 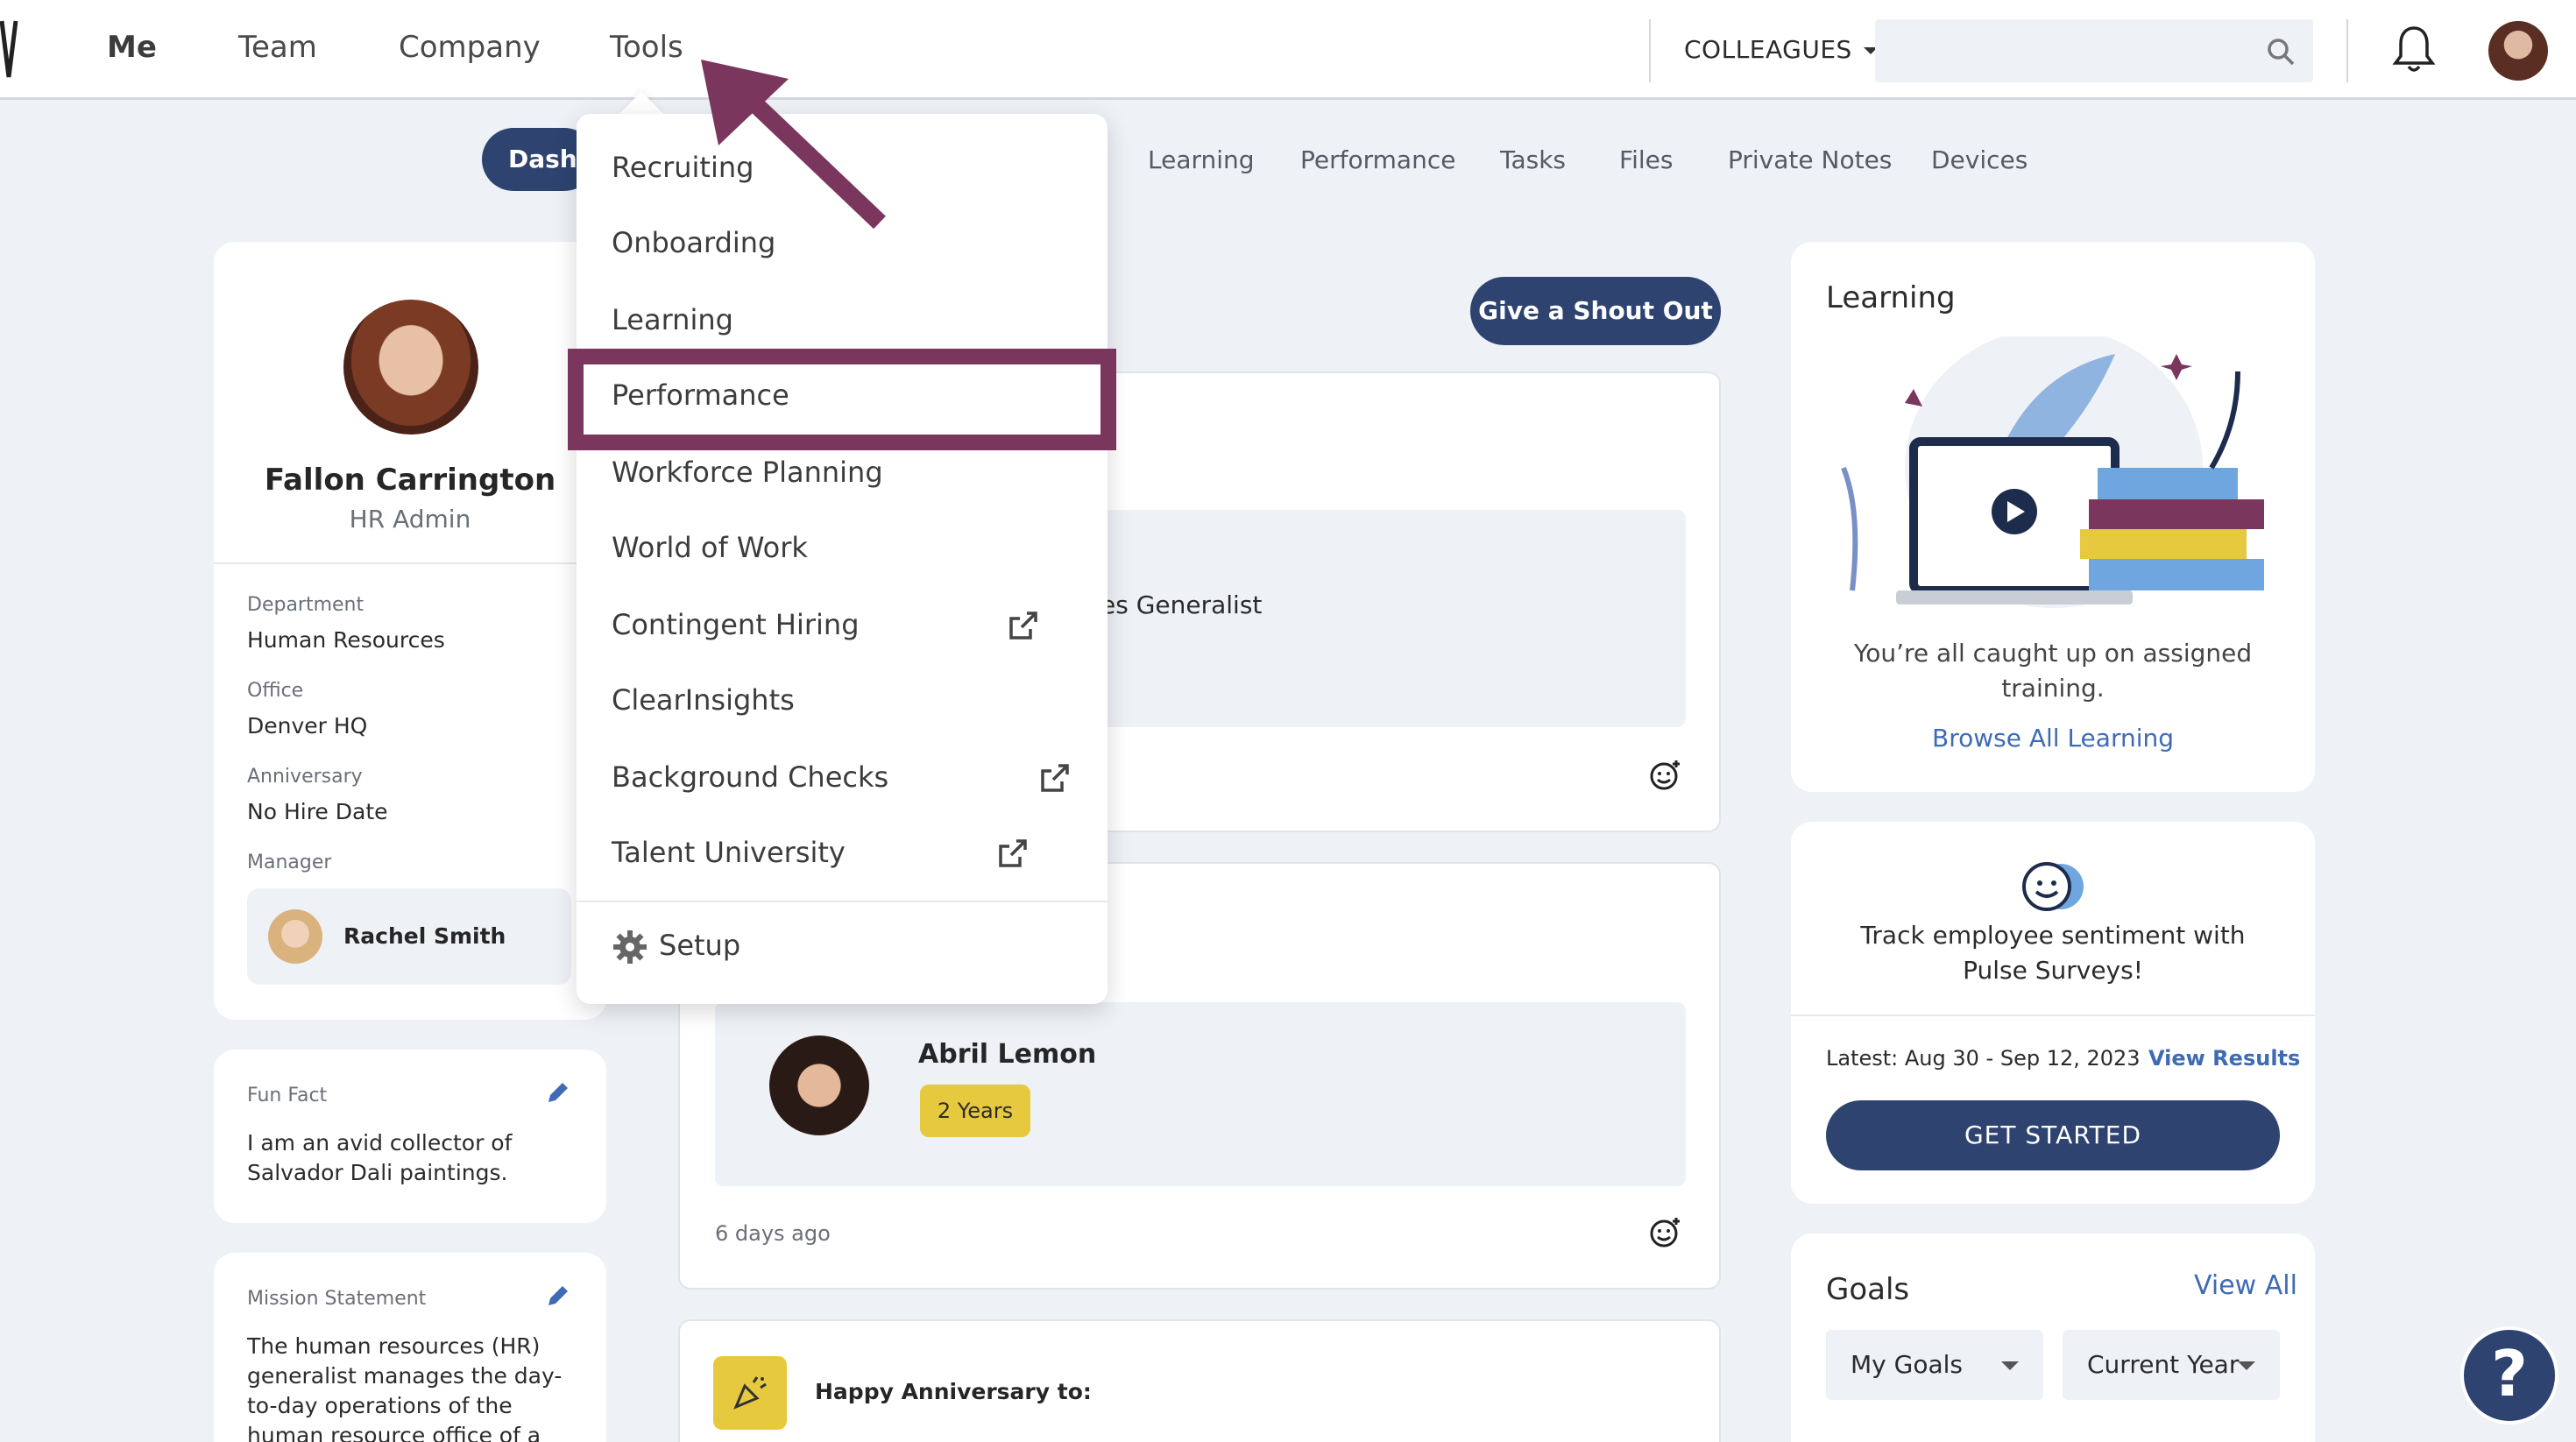 What do you see at coordinates (289, 862) in the screenshot?
I see `manager-label: Manager` at bounding box center [289, 862].